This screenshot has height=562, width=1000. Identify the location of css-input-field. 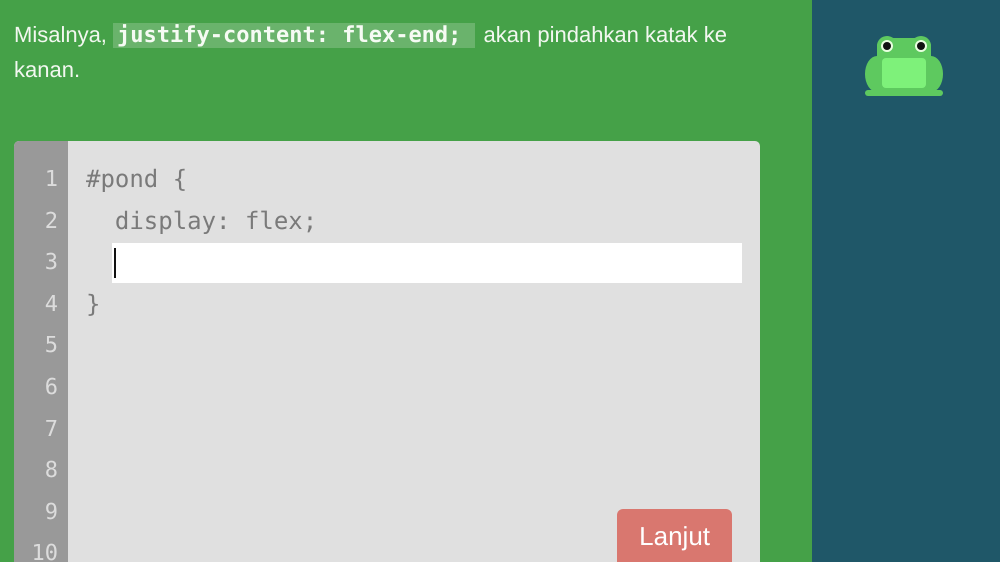
(427, 262).